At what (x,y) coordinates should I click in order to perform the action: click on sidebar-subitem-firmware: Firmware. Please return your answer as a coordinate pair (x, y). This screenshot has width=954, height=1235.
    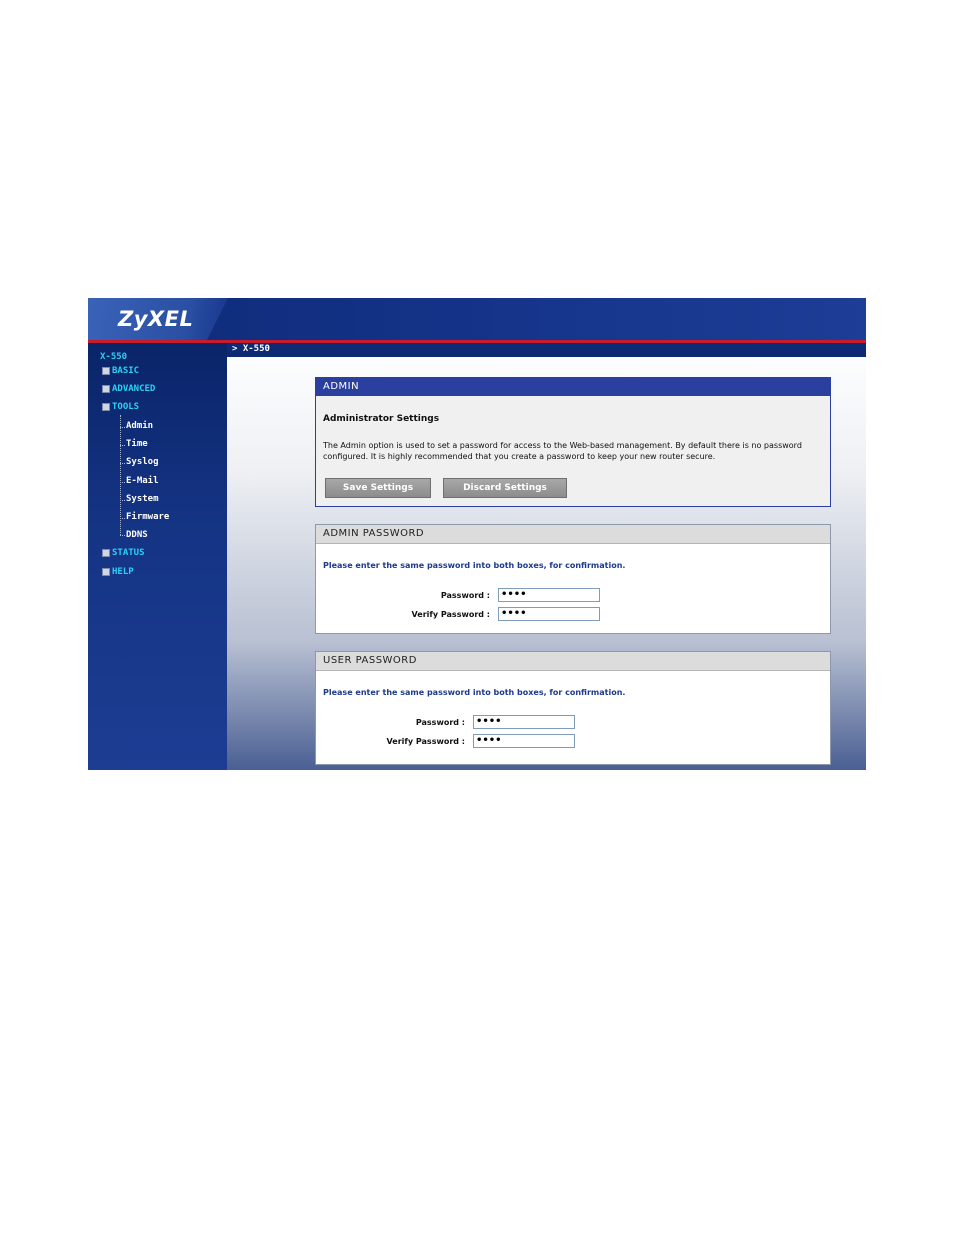
    Looking at the image, I should click on (147, 517).